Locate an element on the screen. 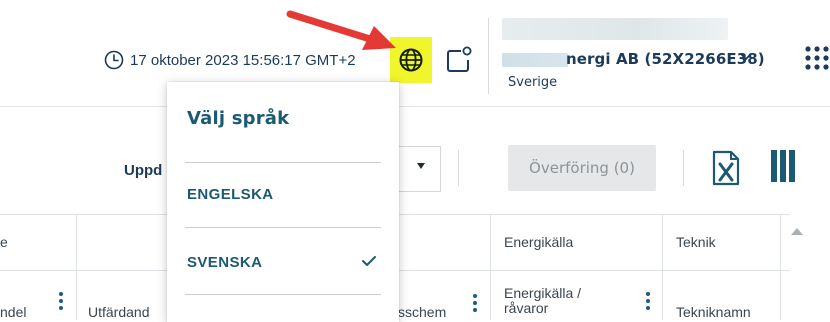  account-divider is located at coordinates (488, 56).